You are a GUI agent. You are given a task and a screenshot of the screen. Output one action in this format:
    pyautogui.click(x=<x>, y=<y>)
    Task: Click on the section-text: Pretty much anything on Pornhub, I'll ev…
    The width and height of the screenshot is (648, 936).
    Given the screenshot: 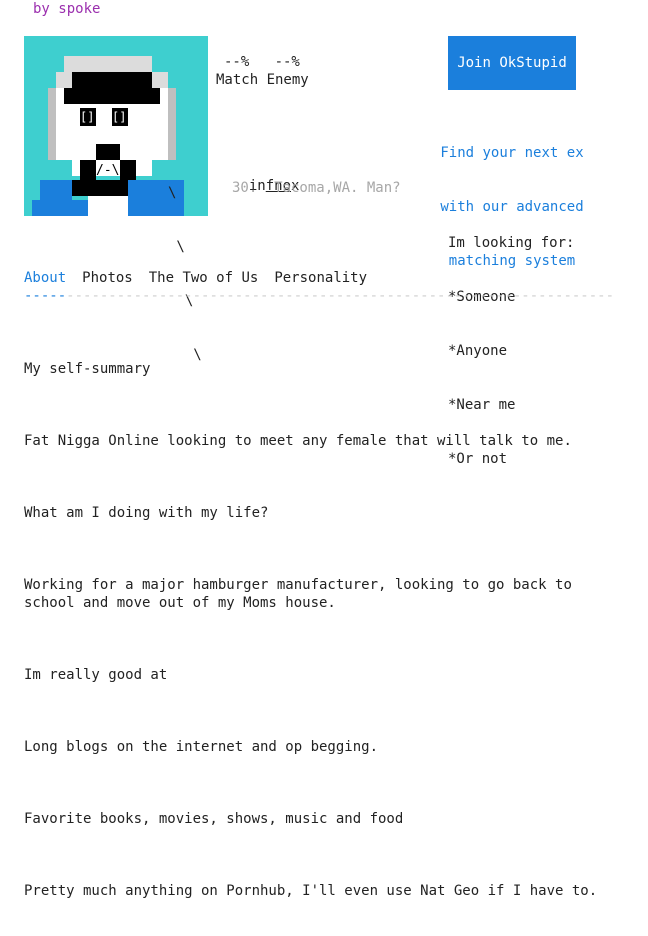 What is the action you would take?
    pyautogui.click(x=311, y=891)
    